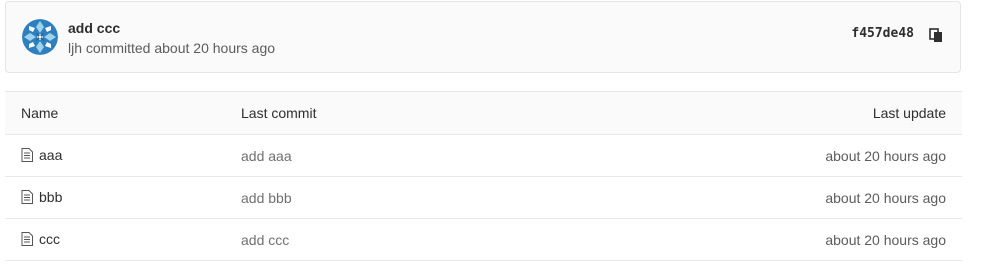 The width and height of the screenshot is (990, 278). Describe the element at coordinates (377, 113) in the screenshot. I see `column-header-last-commit: Last commit` at that location.